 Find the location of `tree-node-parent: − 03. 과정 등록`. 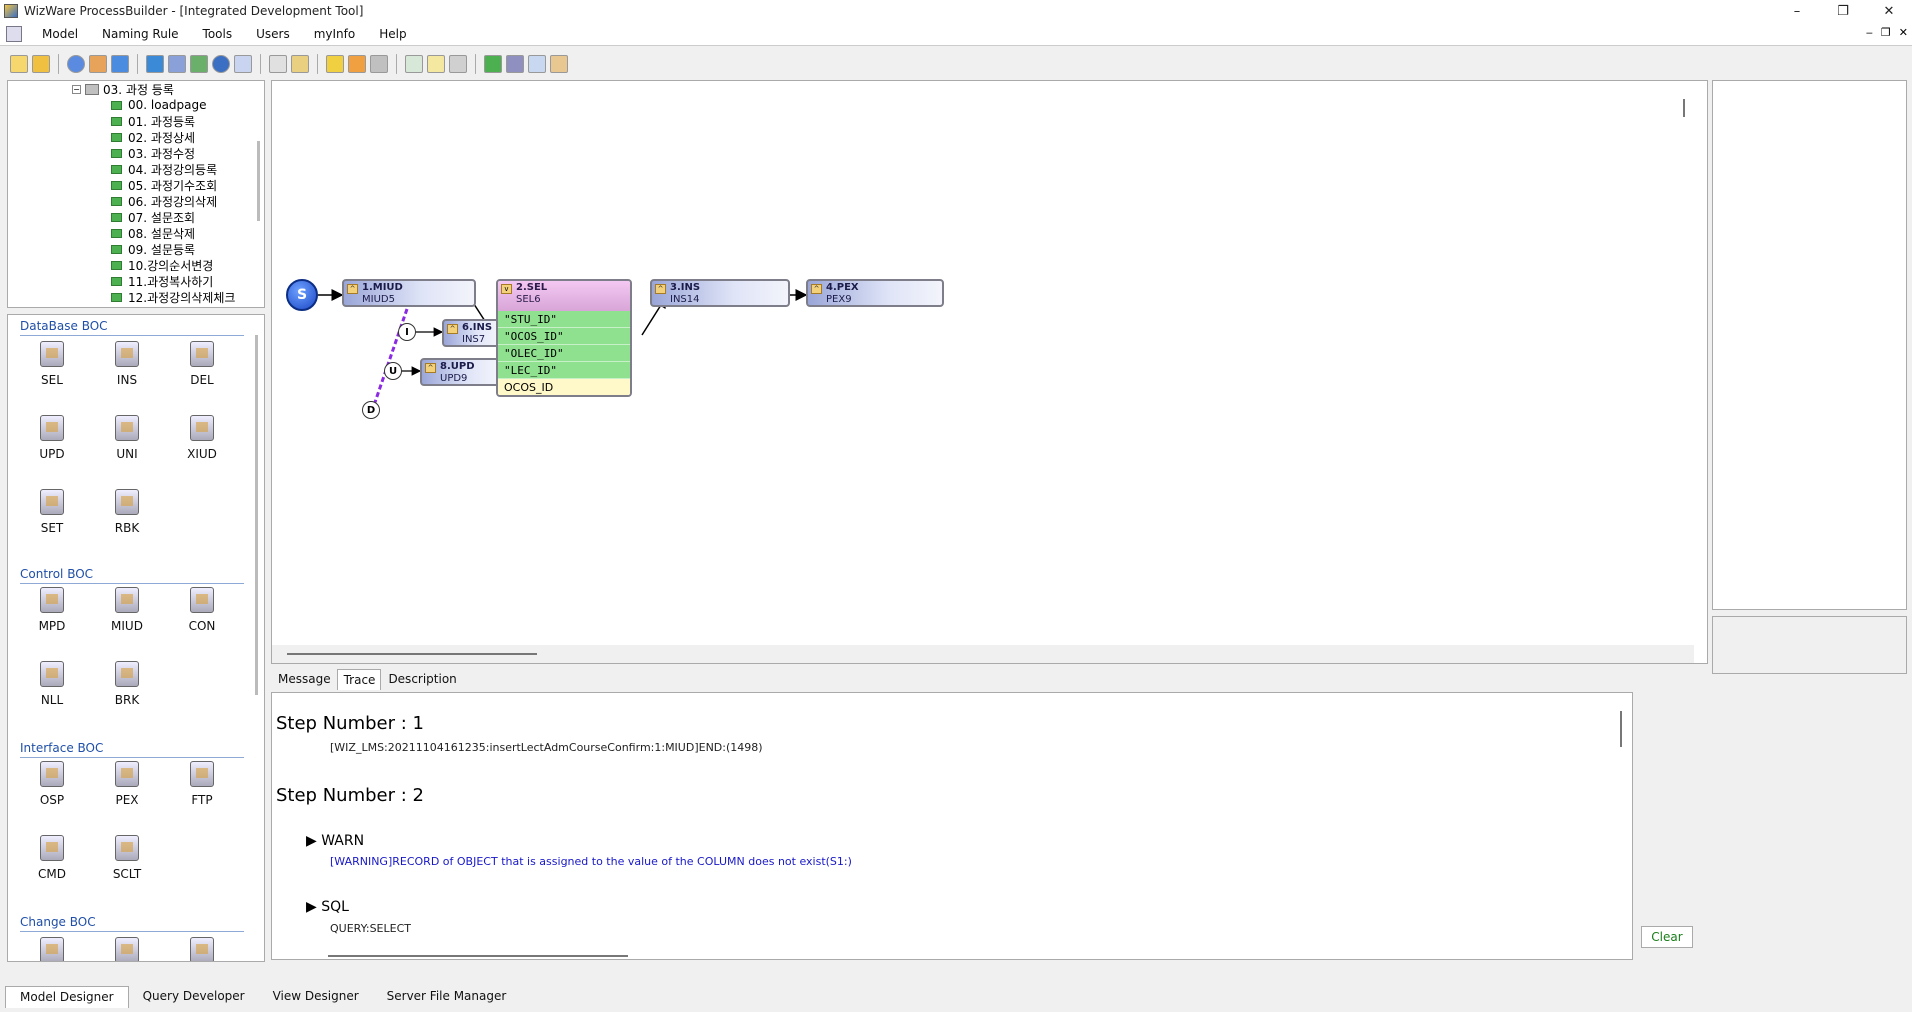

tree-node-parent: − 03. 과정 등록 is located at coordinates (123, 89).